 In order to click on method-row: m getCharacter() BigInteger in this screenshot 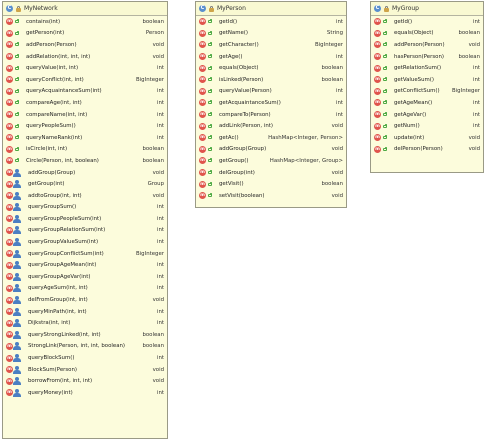, I will do `click(271, 45)`.